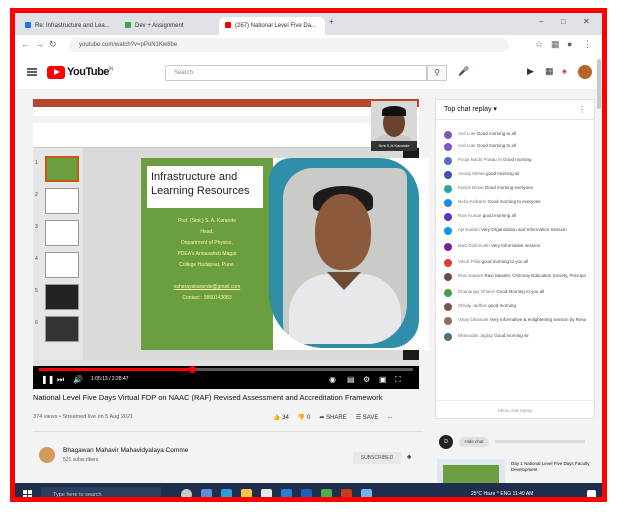 The height and width of the screenshot is (512, 627). What do you see at coordinates (266, 493) in the screenshot?
I see `store-icon` at bounding box center [266, 493].